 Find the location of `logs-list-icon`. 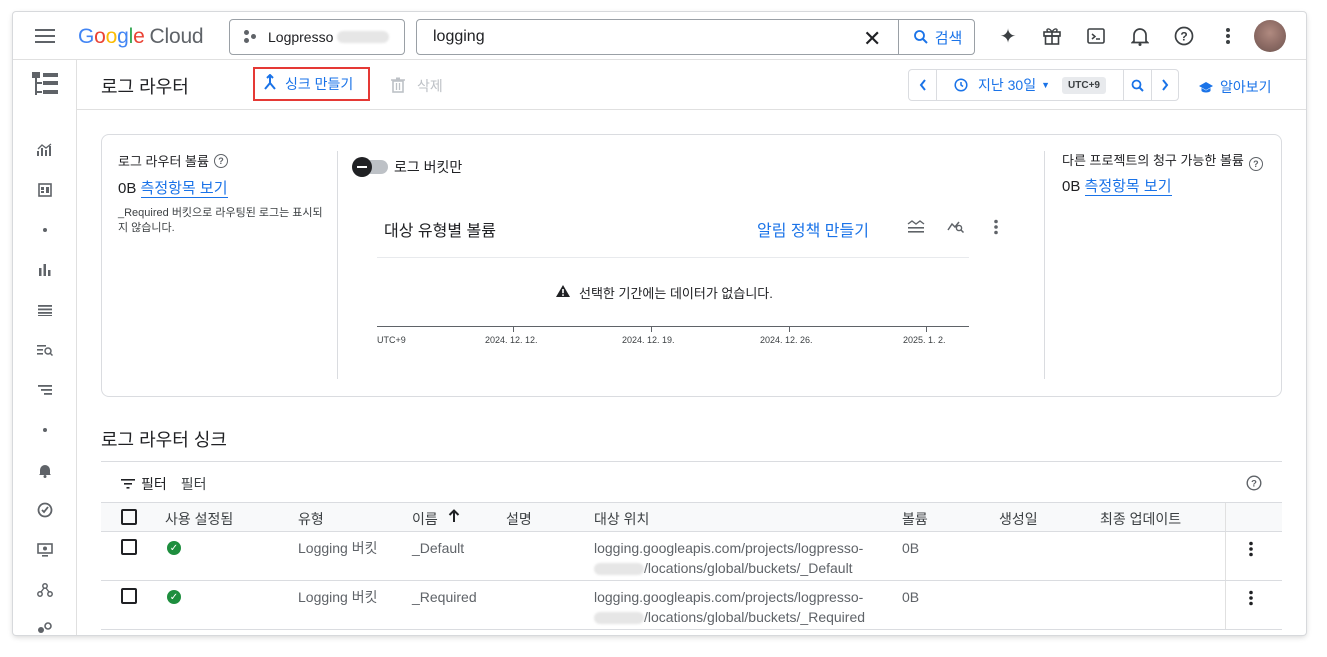

logs-list-icon is located at coordinates (45, 310).